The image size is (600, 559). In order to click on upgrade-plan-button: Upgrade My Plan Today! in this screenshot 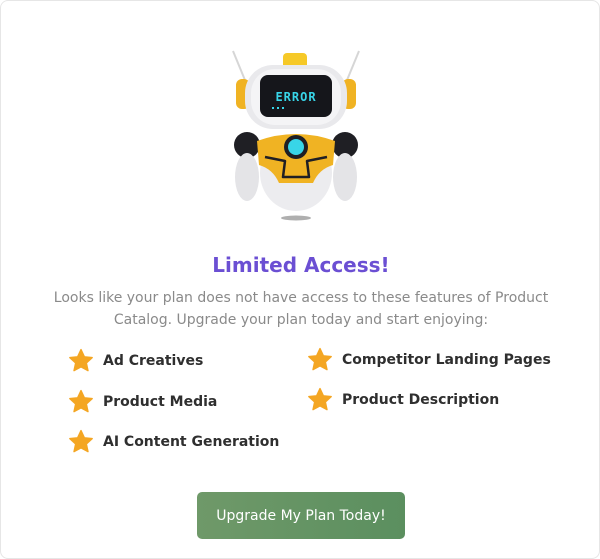, I will do `click(301, 515)`.